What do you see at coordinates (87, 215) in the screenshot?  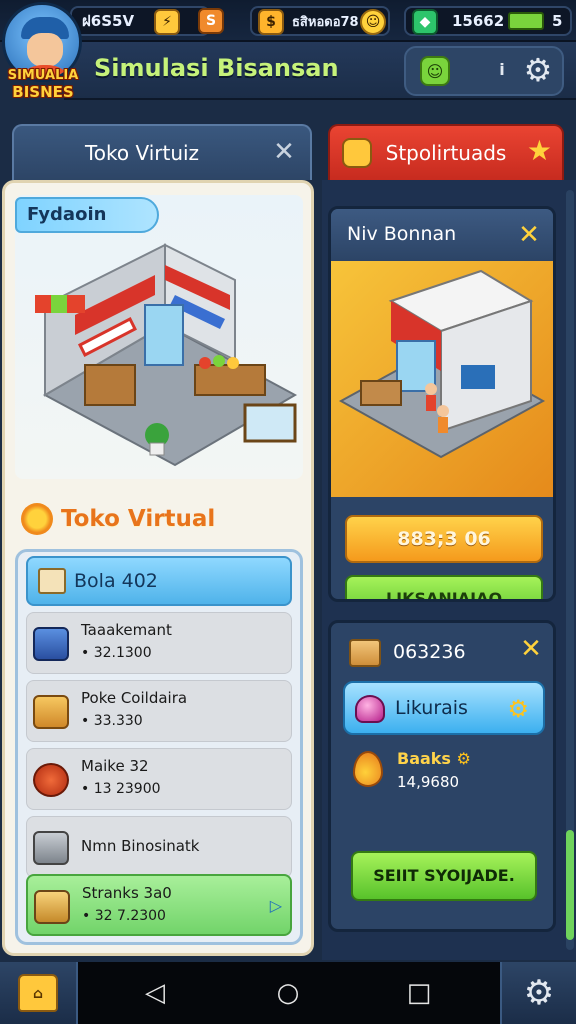 I see `scene-label: Fydaoin` at bounding box center [87, 215].